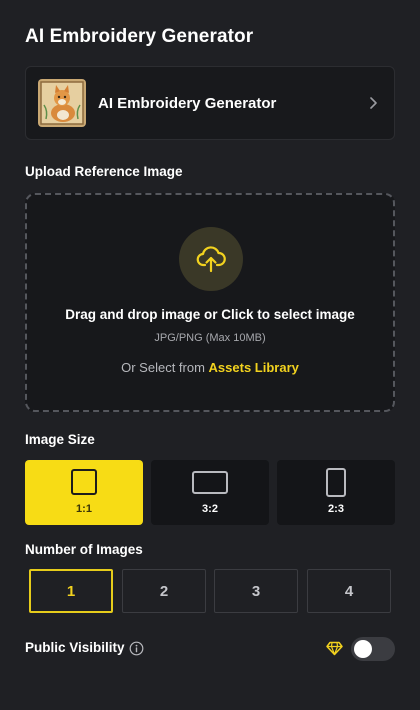  Describe the element at coordinates (349, 591) in the screenshot. I see `count-option-4: 4` at that location.